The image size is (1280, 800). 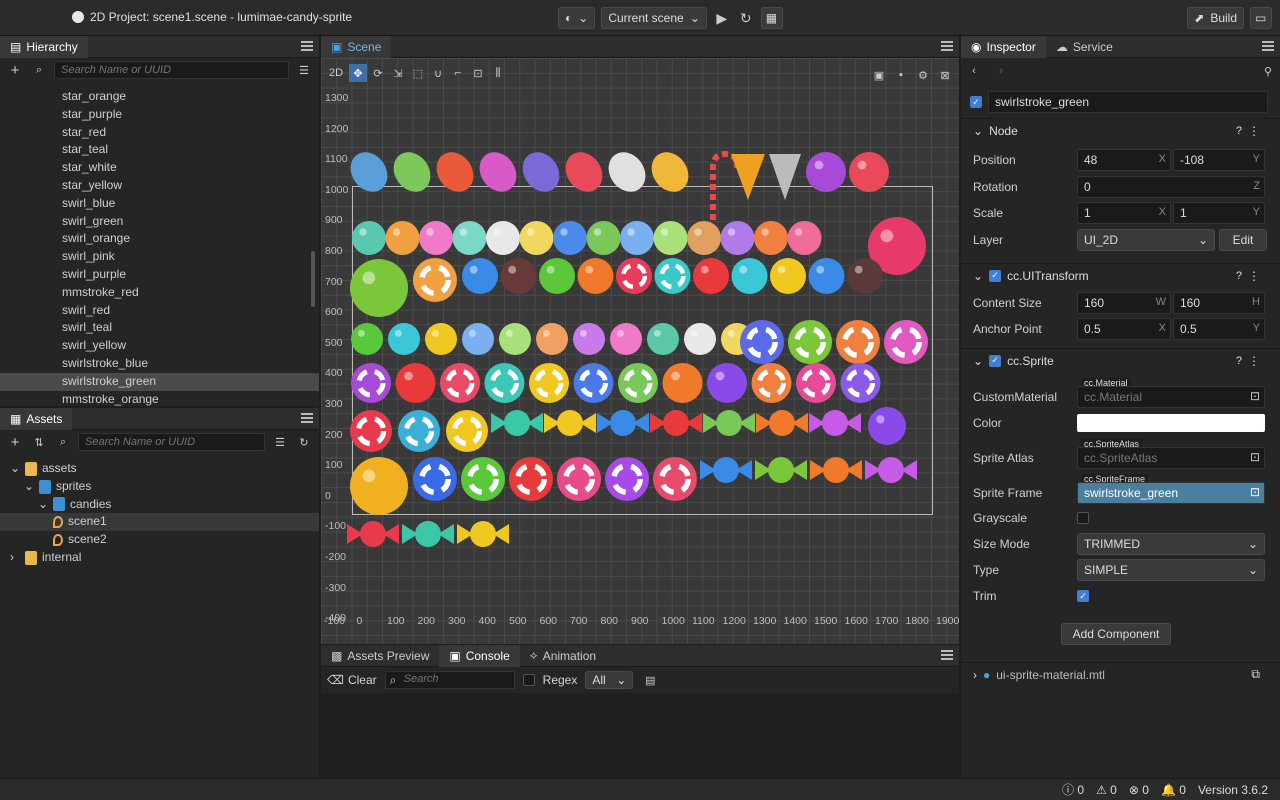 I want to click on regex-checkbox, so click(x=528, y=680).